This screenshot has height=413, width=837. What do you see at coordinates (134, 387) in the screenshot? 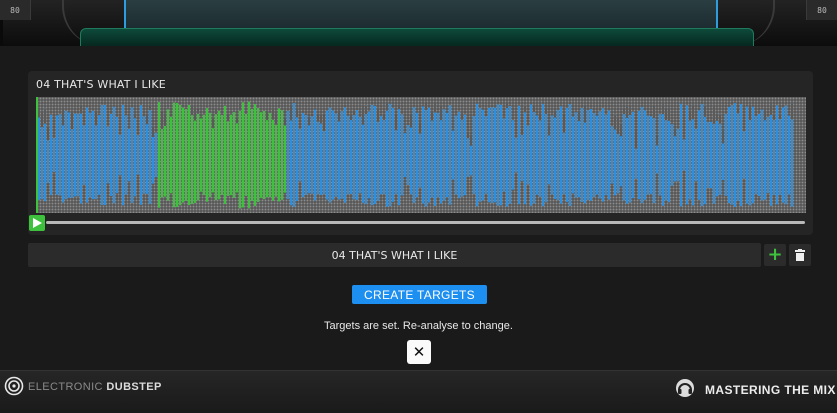
I see `genre-name: DUBSTEP` at bounding box center [134, 387].